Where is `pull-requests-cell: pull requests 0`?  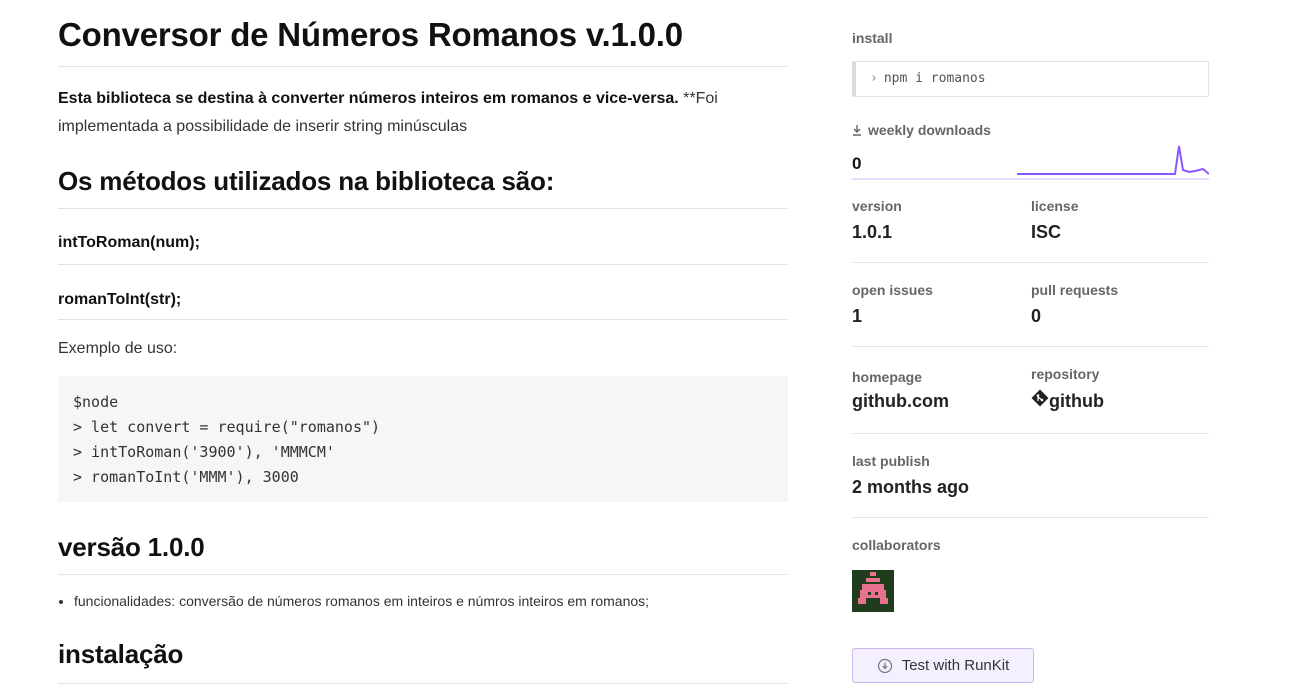 pull-requests-cell: pull requests 0 is located at coordinates (1074, 304).